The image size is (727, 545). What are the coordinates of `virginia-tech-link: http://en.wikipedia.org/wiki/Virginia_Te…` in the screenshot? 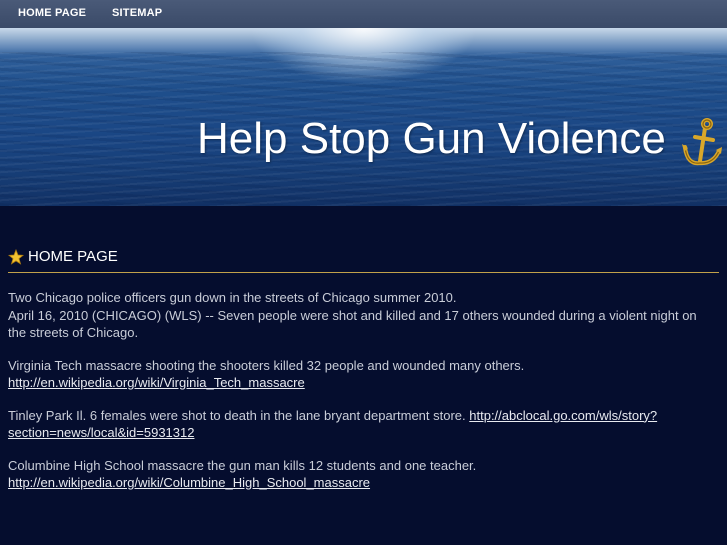 It's located at (156, 382).